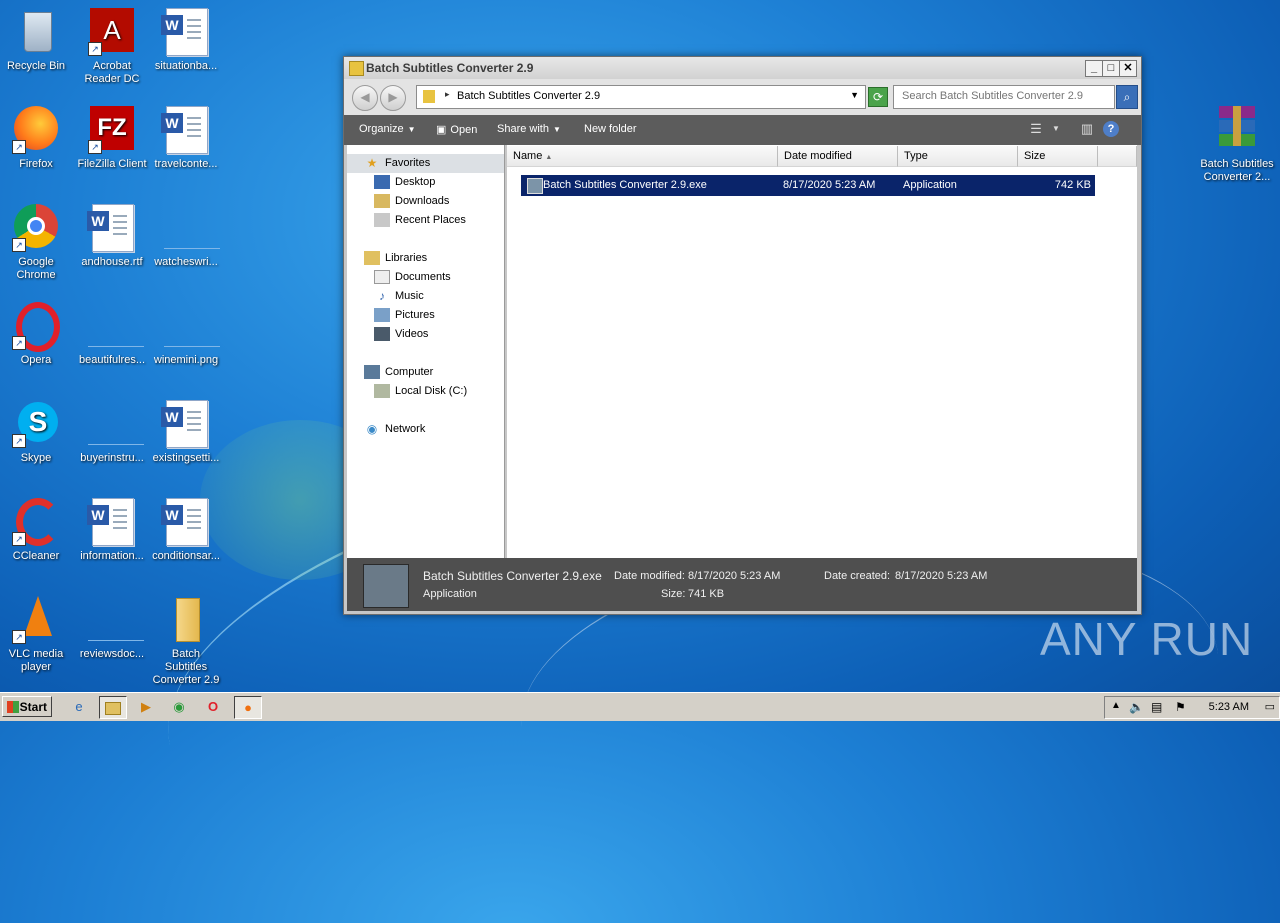  What do you see at coordinates (1087, 129) in the screenshot?
I see `preview-pane-icon: ▥` at bounding box center [1087, 129].